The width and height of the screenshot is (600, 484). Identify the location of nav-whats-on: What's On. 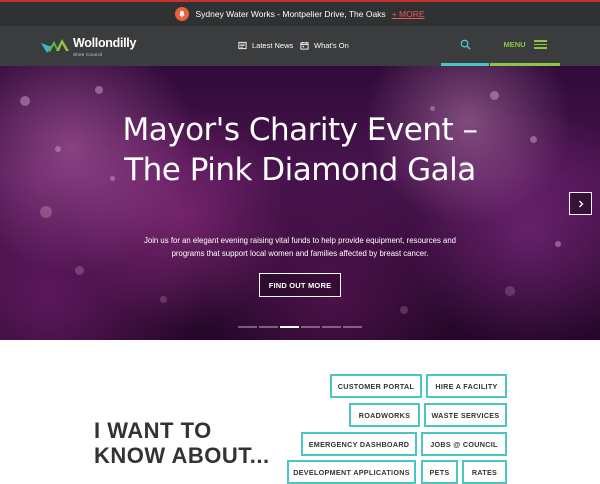
(324, 45).